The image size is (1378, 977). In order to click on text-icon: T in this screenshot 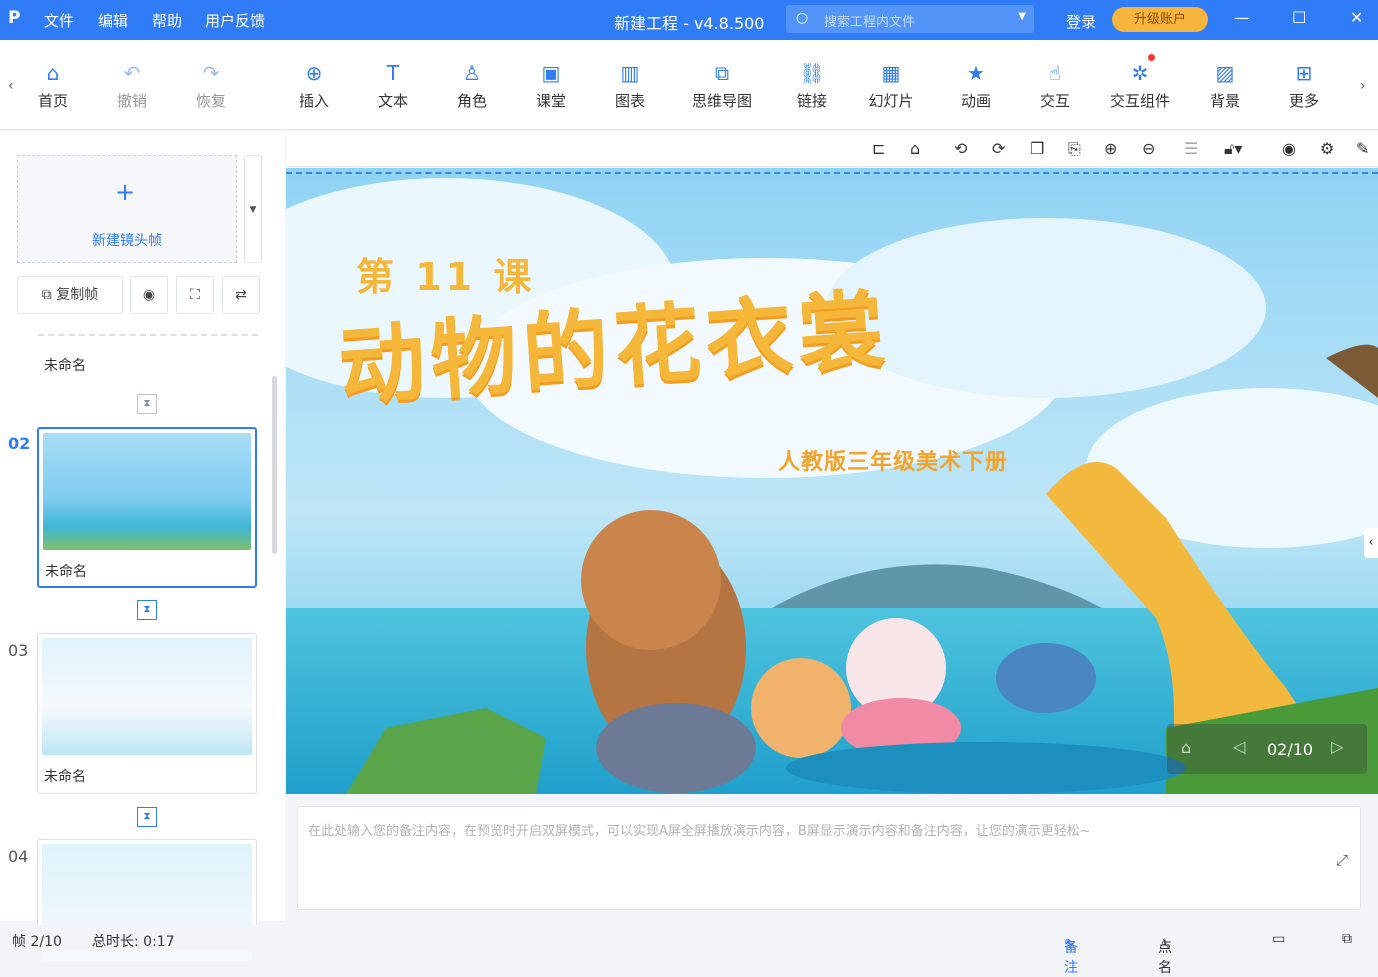, I will do `click(393, 73)`.